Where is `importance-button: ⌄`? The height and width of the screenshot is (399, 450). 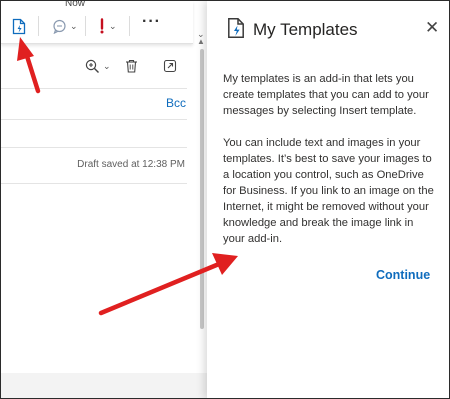 importance-button: ⌄ is located at coordinates (107, 26).